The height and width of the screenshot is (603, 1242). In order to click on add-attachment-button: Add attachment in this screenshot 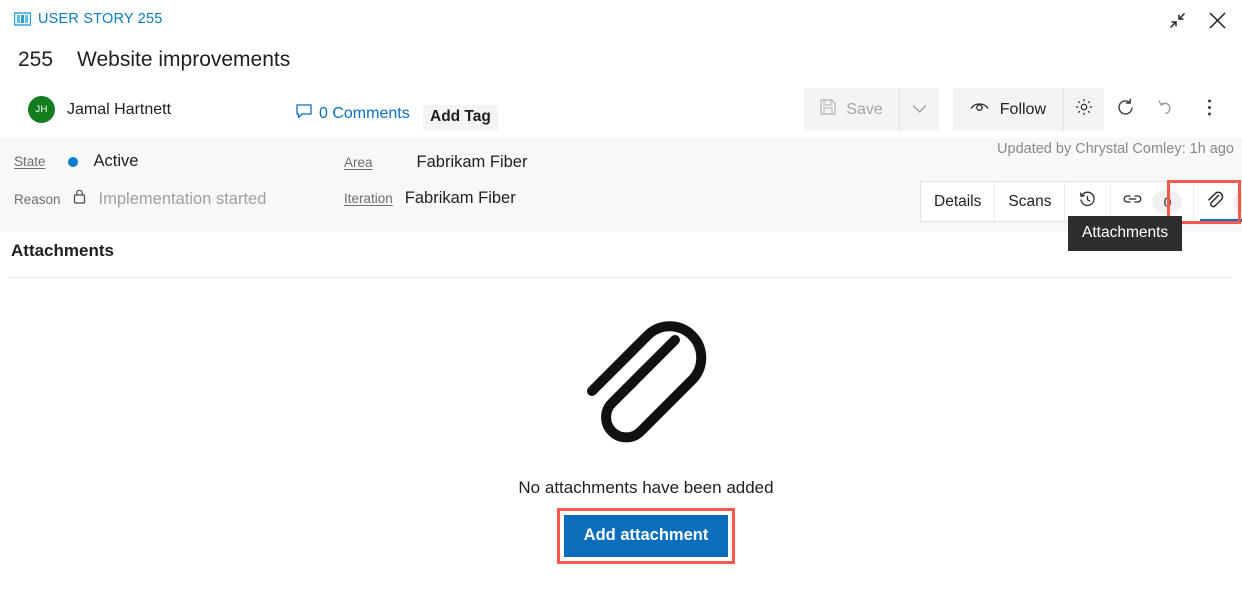, I will do `click(646, 536)`.